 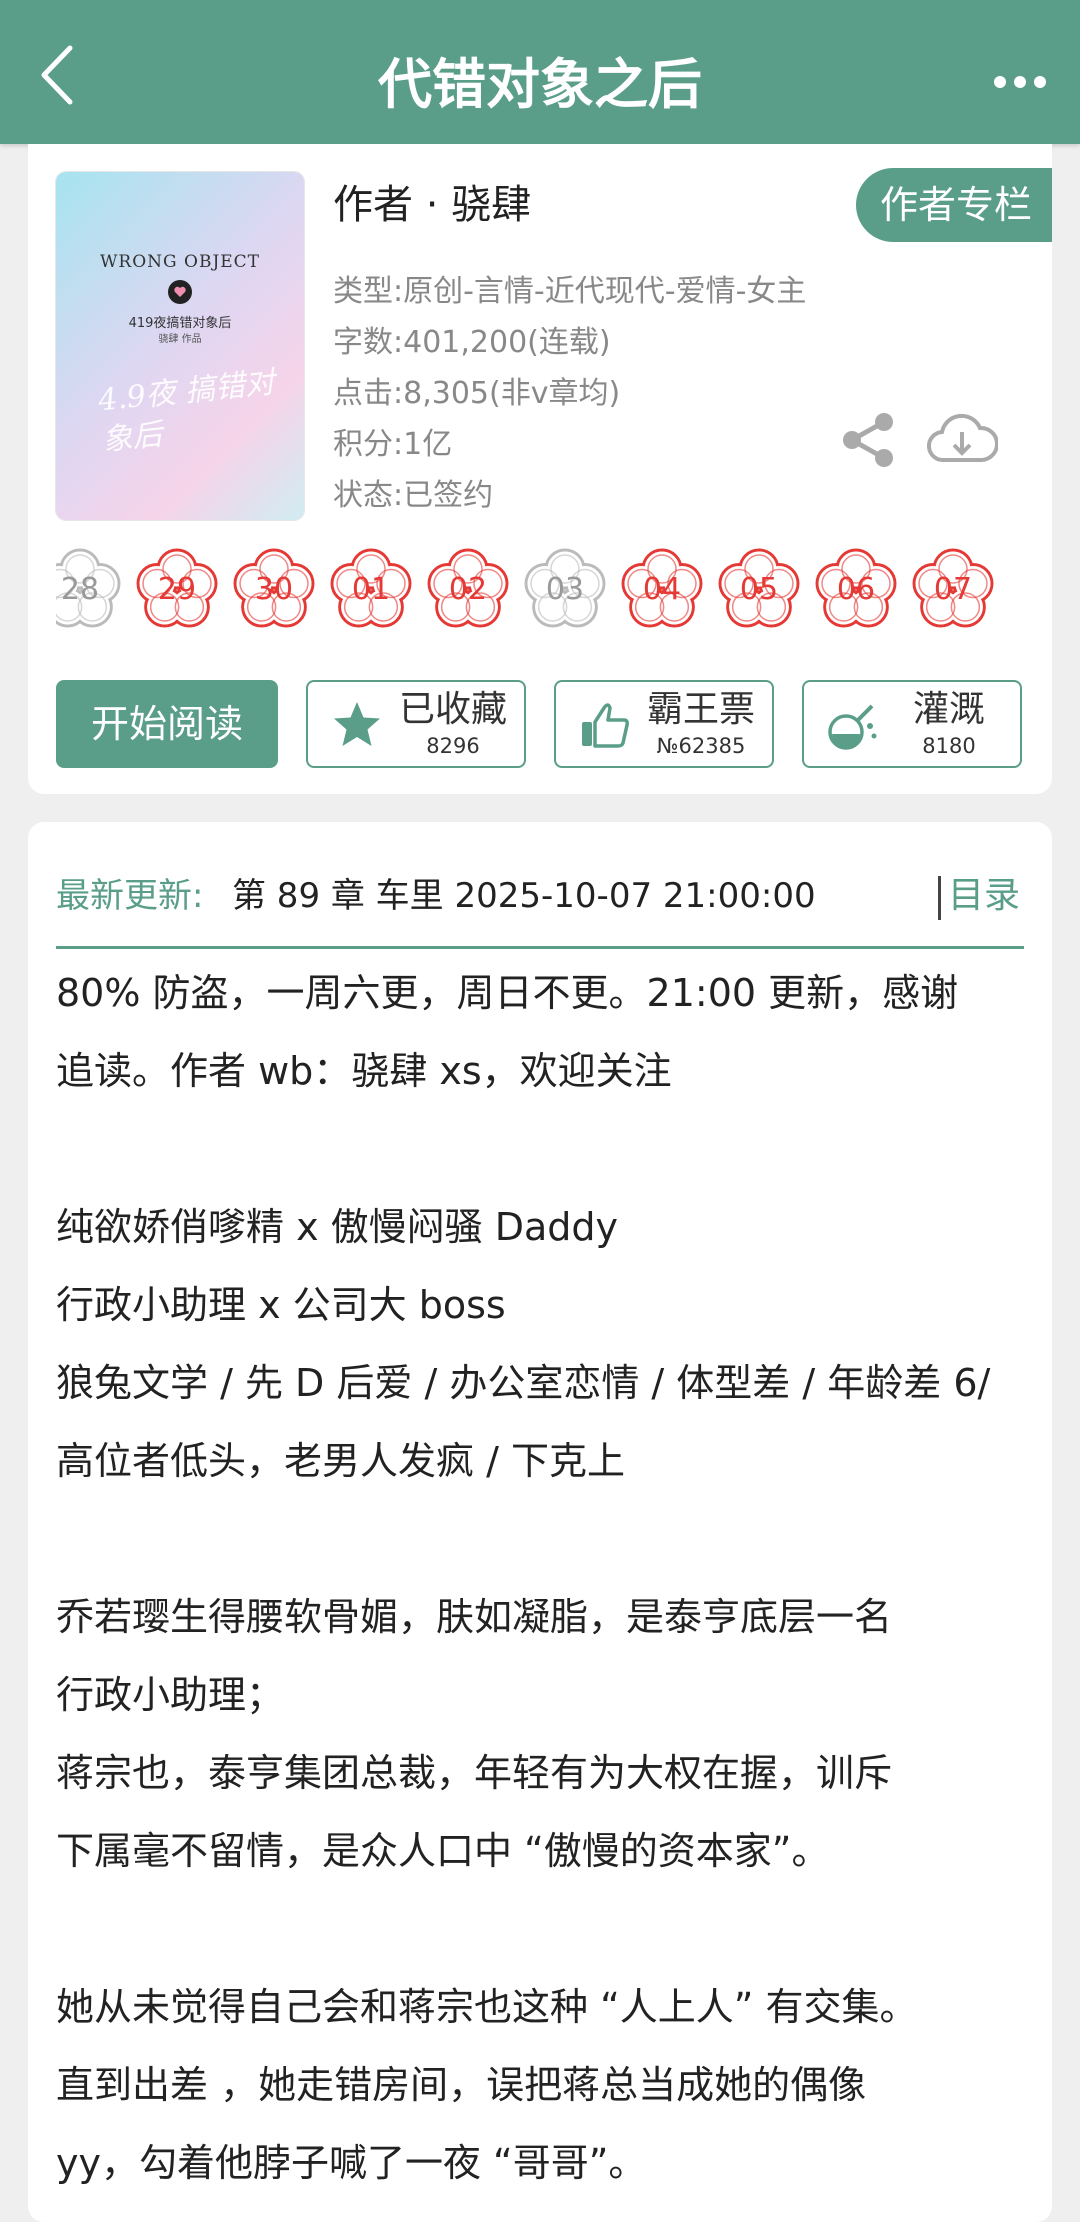 I want to click on author-name: 作者 · 骁肆, so click(x=432, y=205).